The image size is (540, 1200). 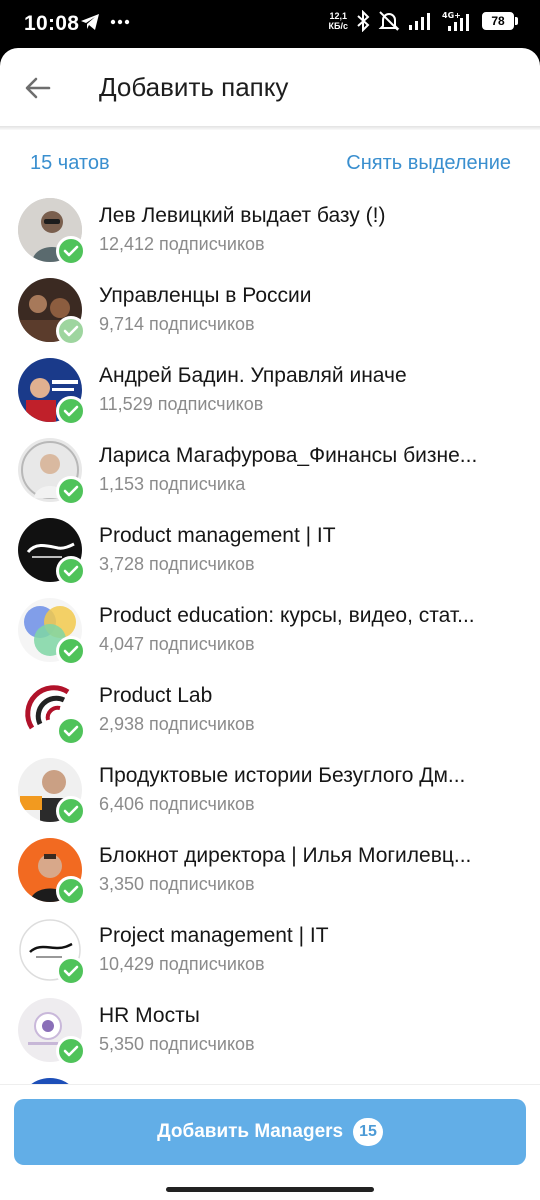 What do you see at coordinates (451, 15) in the screenshot?
I see `svg-text: 4G+` at bounding box center [451, 15].